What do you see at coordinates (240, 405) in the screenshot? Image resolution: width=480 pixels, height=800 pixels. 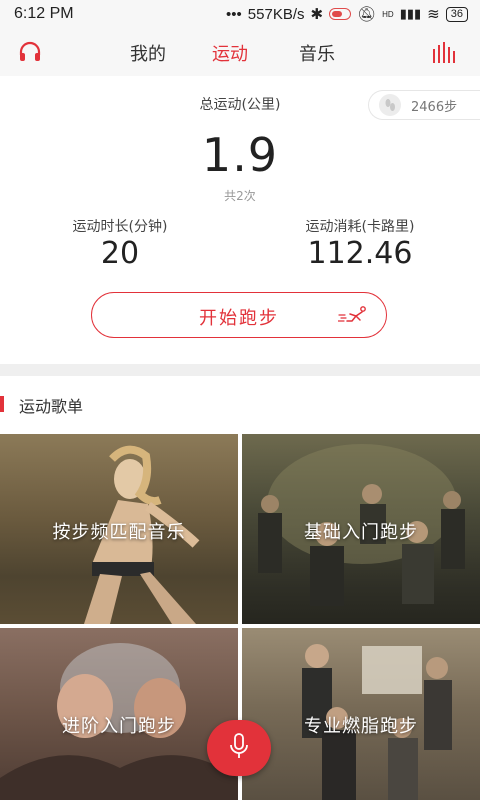 I see `playlist-section-header: 运动歌单` at bounding box center [240, 405].